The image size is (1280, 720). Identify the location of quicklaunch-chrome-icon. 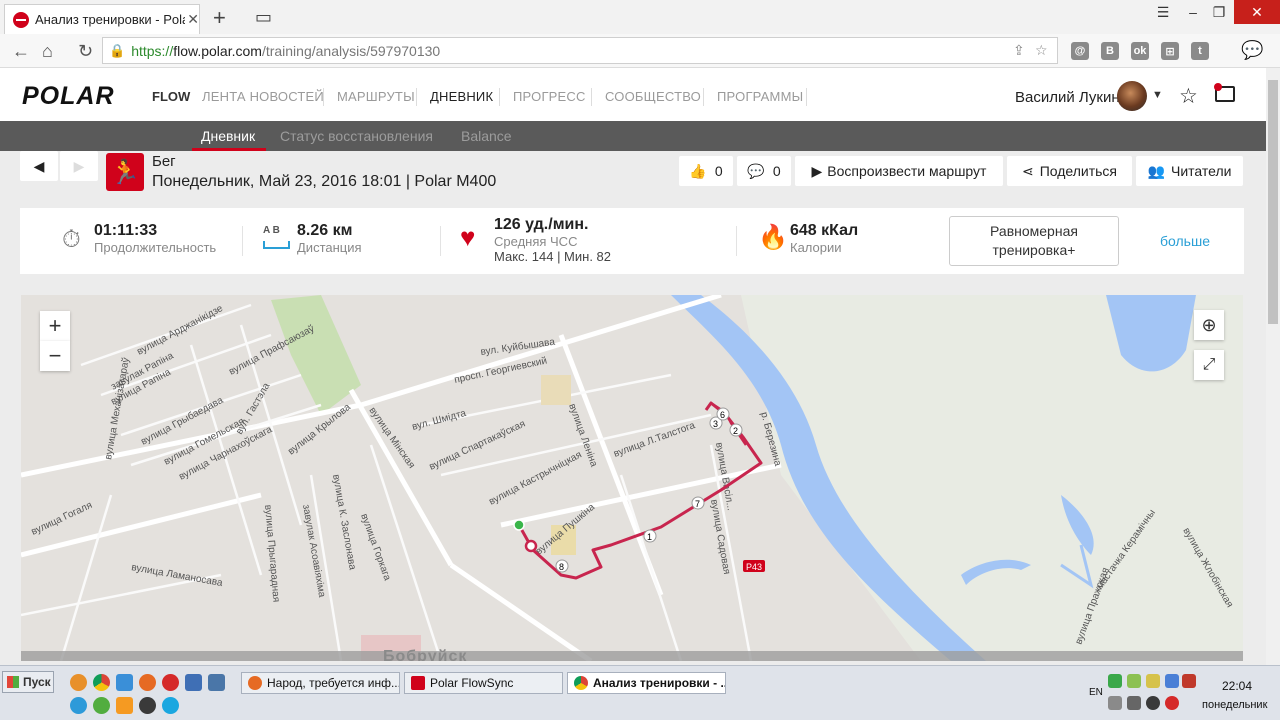
(101, 682).